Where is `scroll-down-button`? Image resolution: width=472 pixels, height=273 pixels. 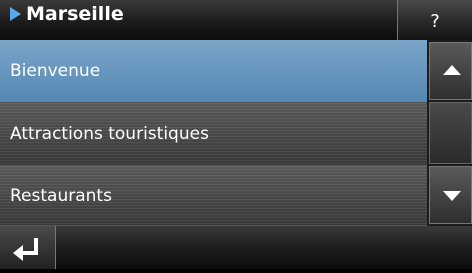
scroll-down-button is located at coordinates (450, 195).